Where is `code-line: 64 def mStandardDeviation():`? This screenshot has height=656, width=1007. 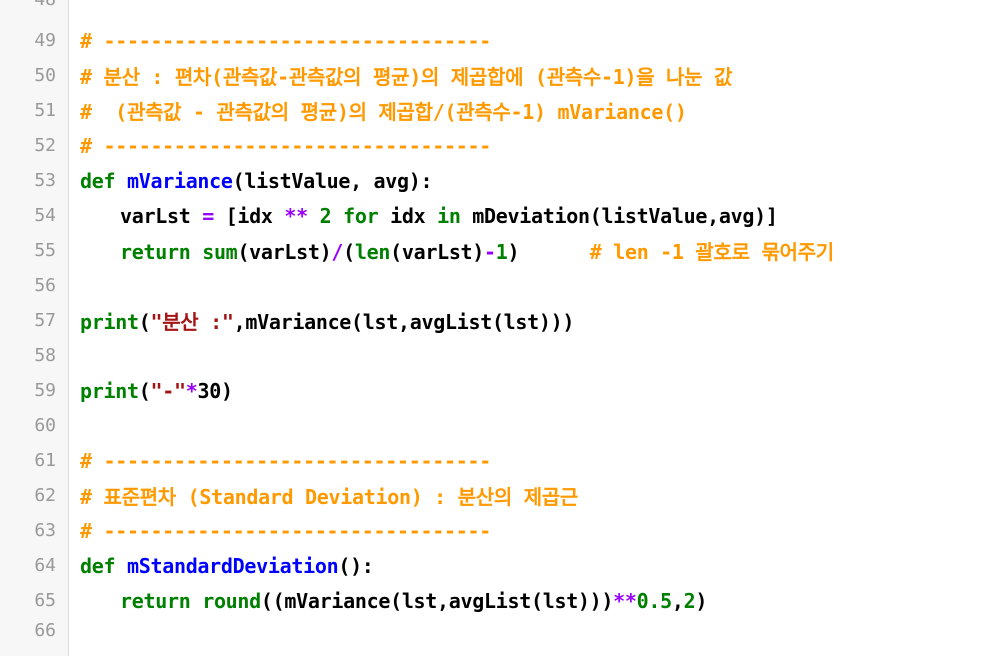 code-line: 64 def mStandardDeviation(): is located at coordinates (503, 565).